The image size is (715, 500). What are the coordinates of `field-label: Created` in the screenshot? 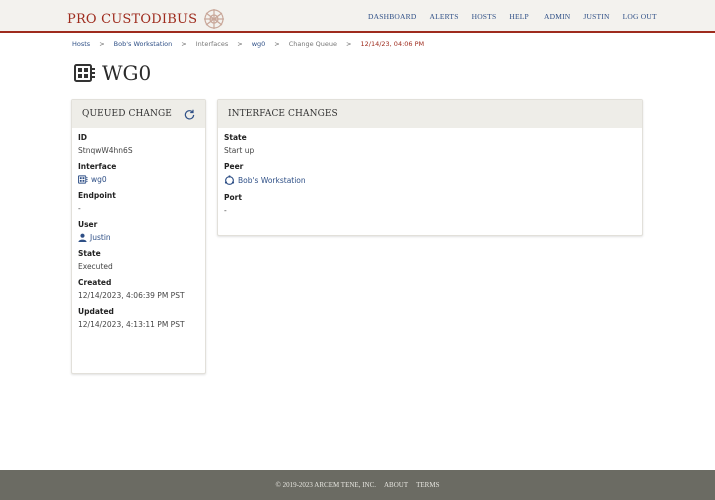 It's located at (95, 282).